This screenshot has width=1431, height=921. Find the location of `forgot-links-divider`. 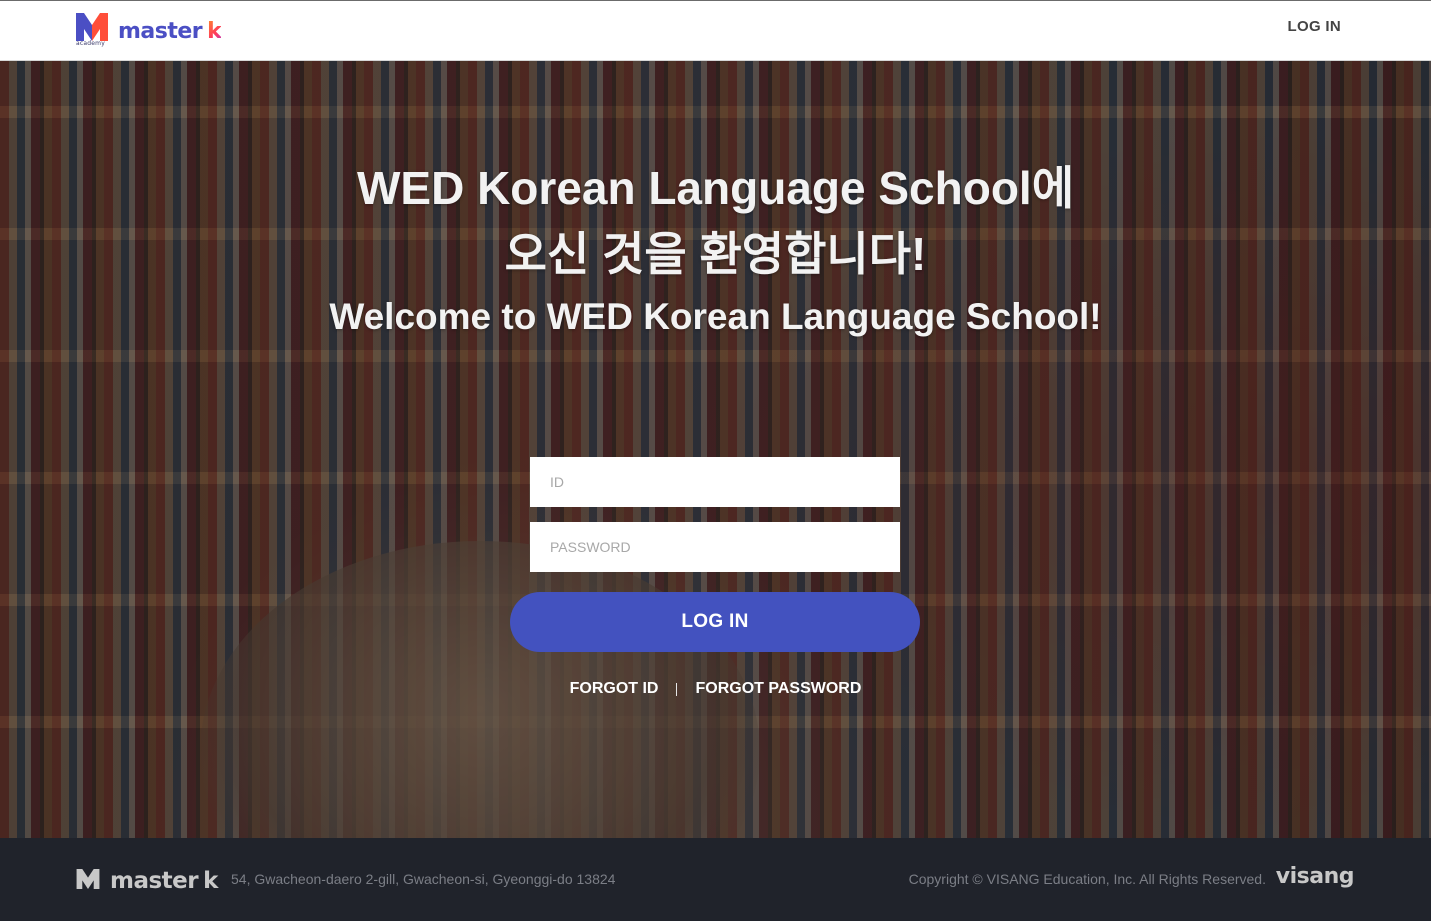

forgot-links-divider is located at coordinates (677, 689).